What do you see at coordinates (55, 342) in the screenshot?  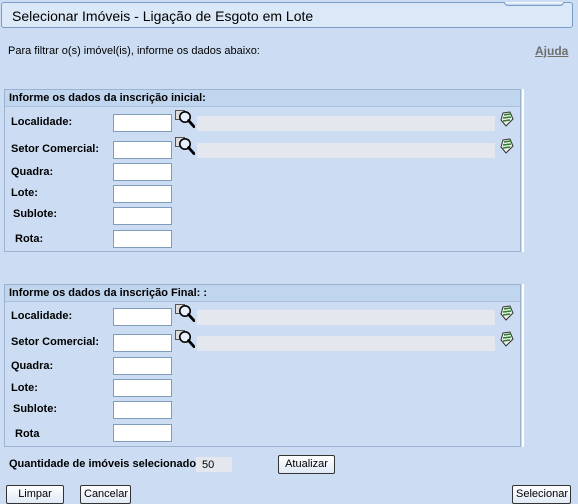 I see `final-setor-label: Setor Comercial:` at bounding box center [55, 342].